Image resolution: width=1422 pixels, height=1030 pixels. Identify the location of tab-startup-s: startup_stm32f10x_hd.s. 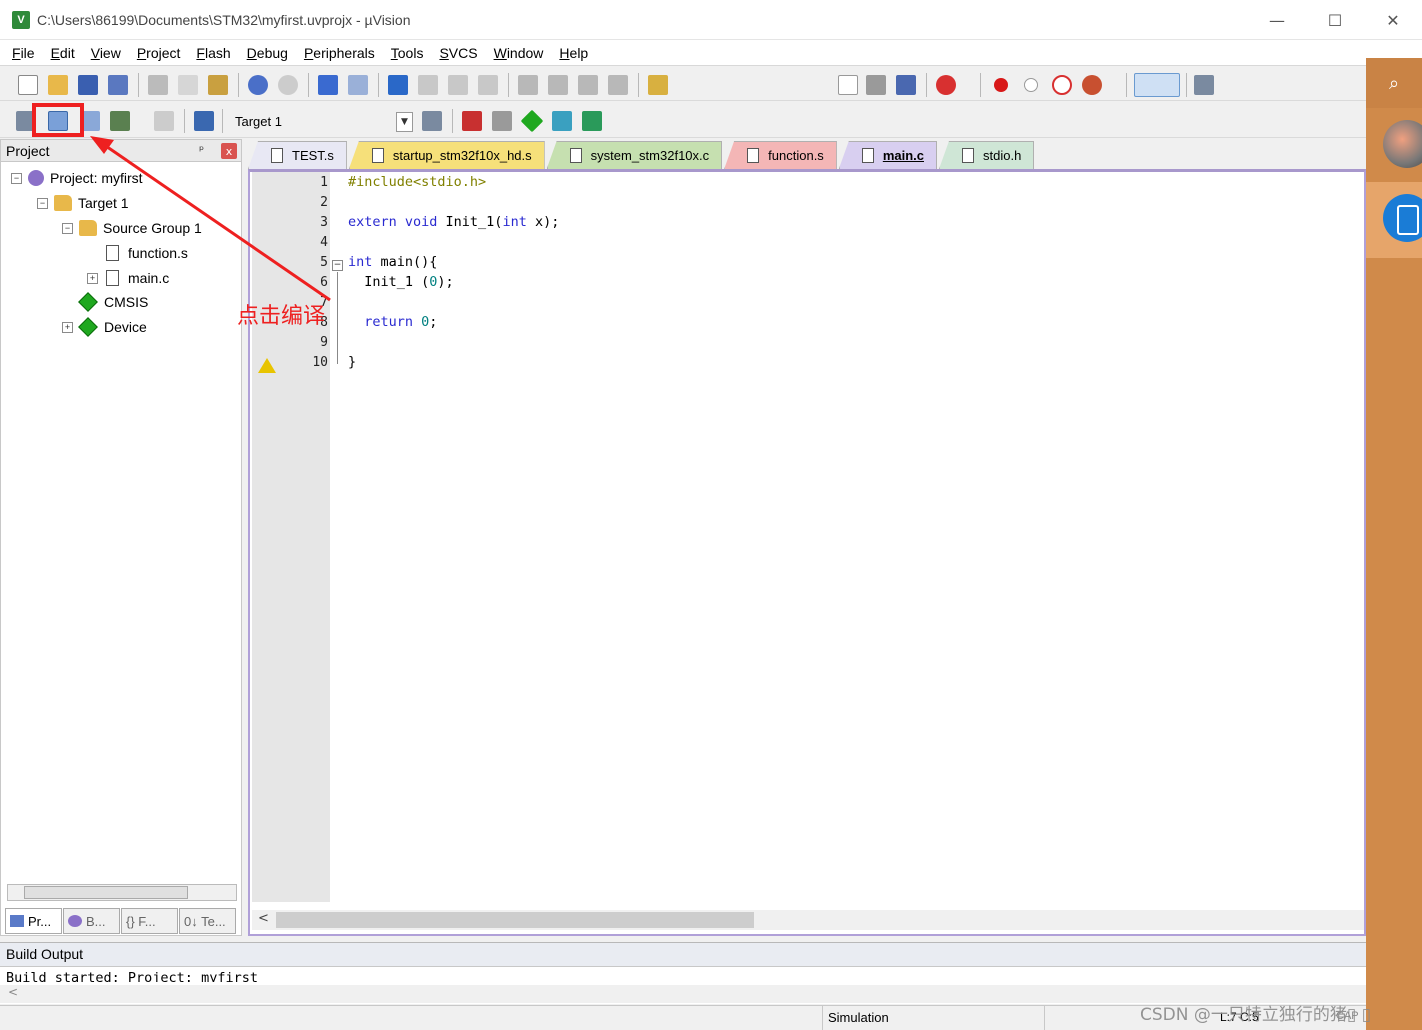
(446, 155).